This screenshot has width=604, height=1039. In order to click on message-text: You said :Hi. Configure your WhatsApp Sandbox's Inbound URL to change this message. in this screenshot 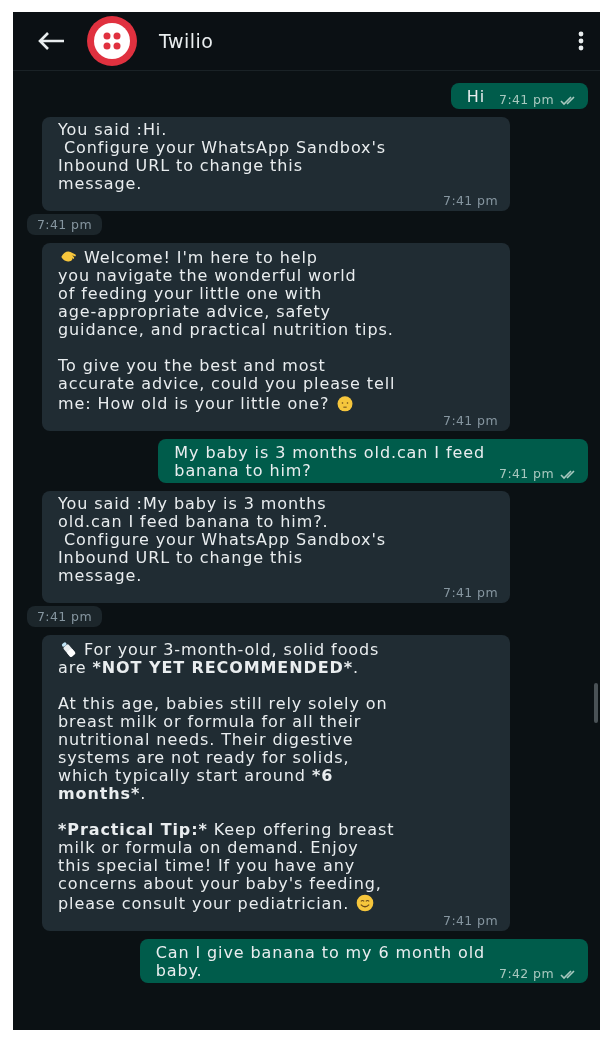, I will do `click(223, 157)`.